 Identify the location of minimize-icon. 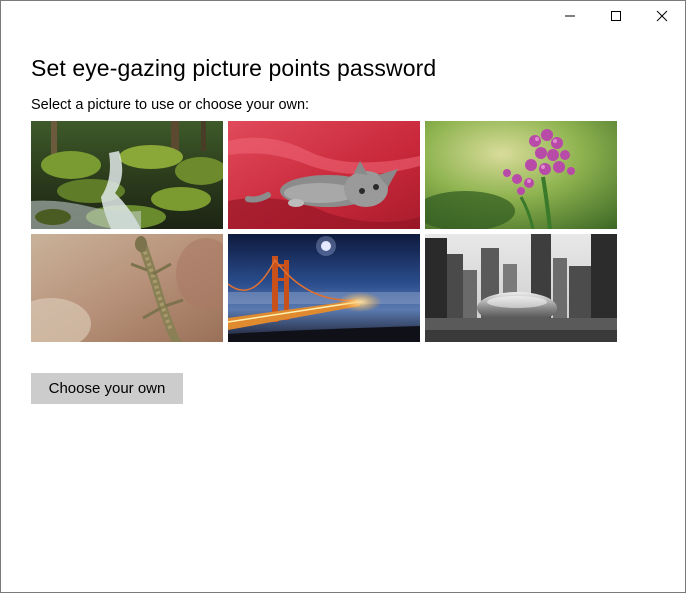
(570, 16).